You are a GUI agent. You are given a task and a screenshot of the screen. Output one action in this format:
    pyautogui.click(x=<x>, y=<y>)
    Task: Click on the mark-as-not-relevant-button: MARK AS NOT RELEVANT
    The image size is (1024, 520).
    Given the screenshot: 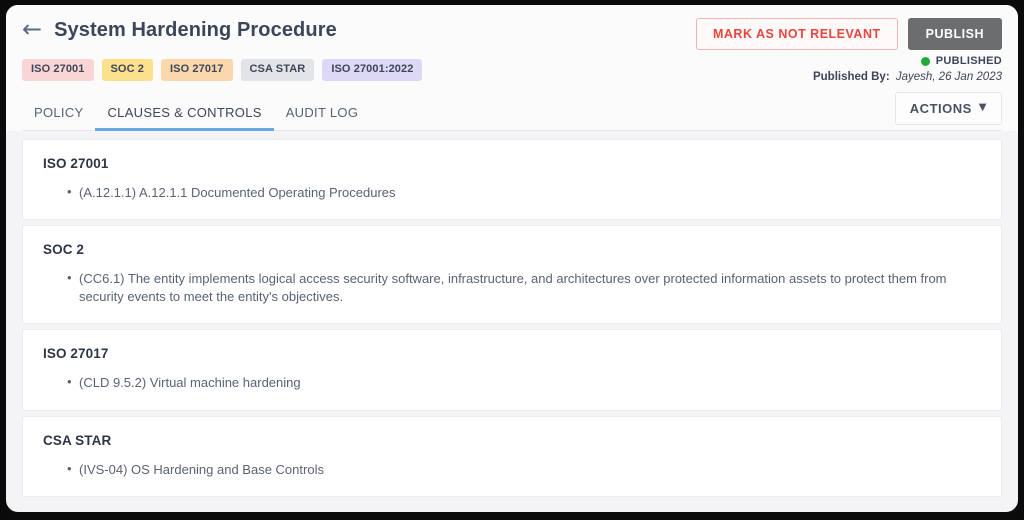 What is the action you would take?
    pyautogui.click(x=796, y=34)
    